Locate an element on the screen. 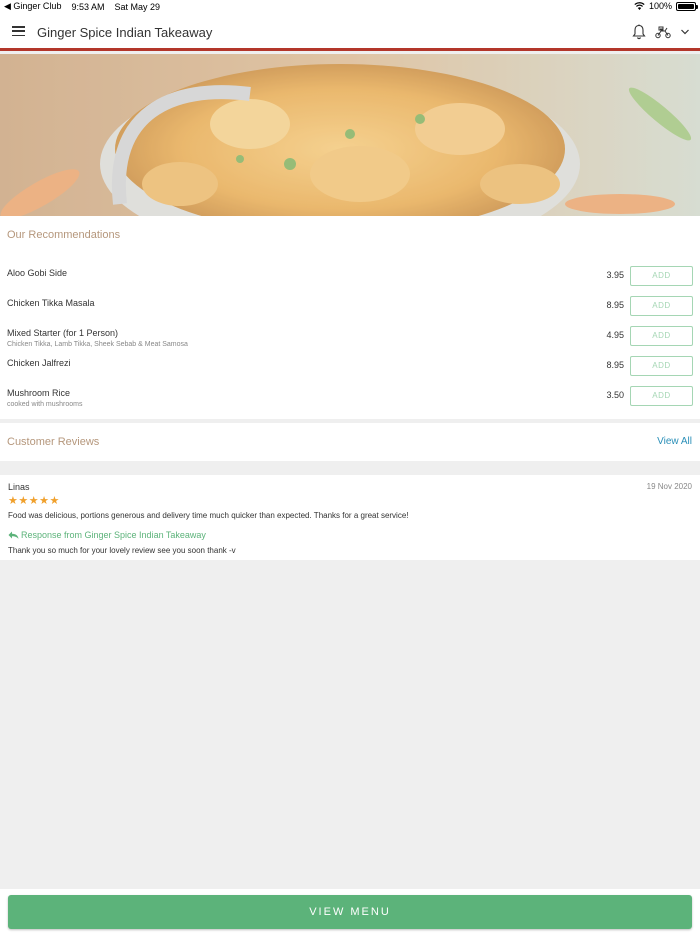 This screenshot has width=700, height=934. review-date: 19 Nov 2020 is located at coordinates (669, 486).